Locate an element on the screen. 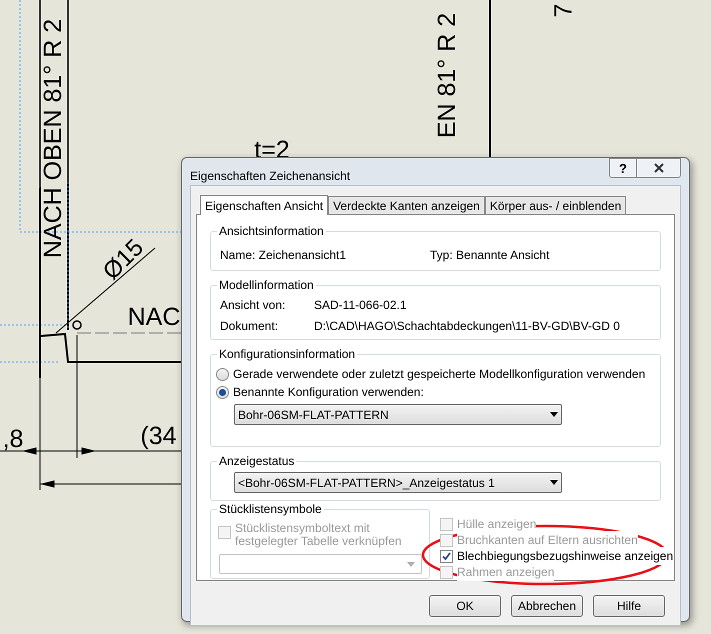 The height and width of the screenshot is (634, 711). tab: Eigenschaften Ansicht is located at coordinates (264, 205).